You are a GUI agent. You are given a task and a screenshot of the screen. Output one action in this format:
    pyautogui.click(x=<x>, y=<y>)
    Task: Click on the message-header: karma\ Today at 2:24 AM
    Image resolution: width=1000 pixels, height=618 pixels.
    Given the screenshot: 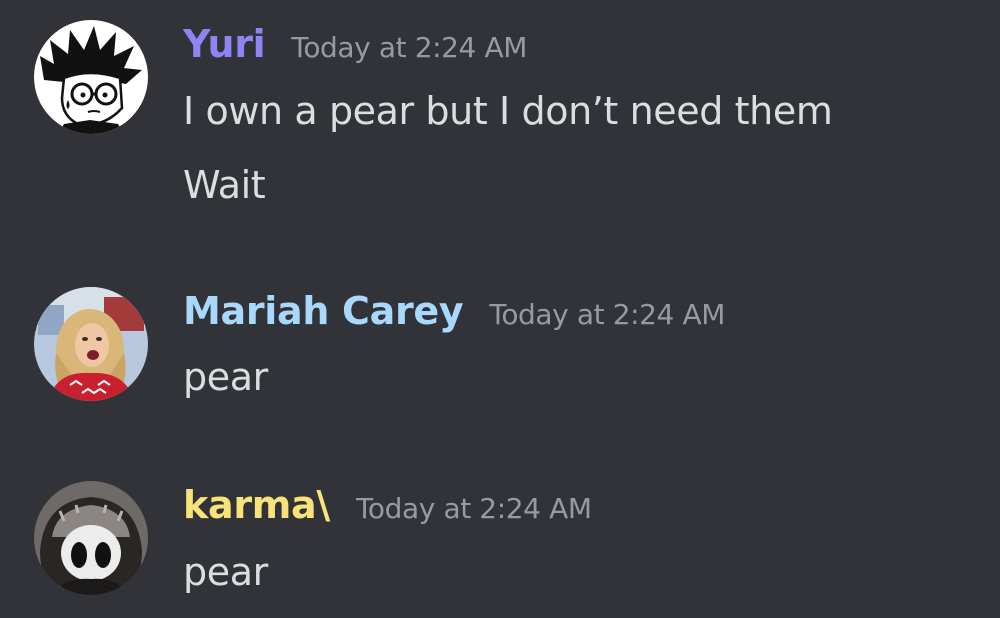 What is the action you would take?
    pyautogui.click(x=387, y=505)
    